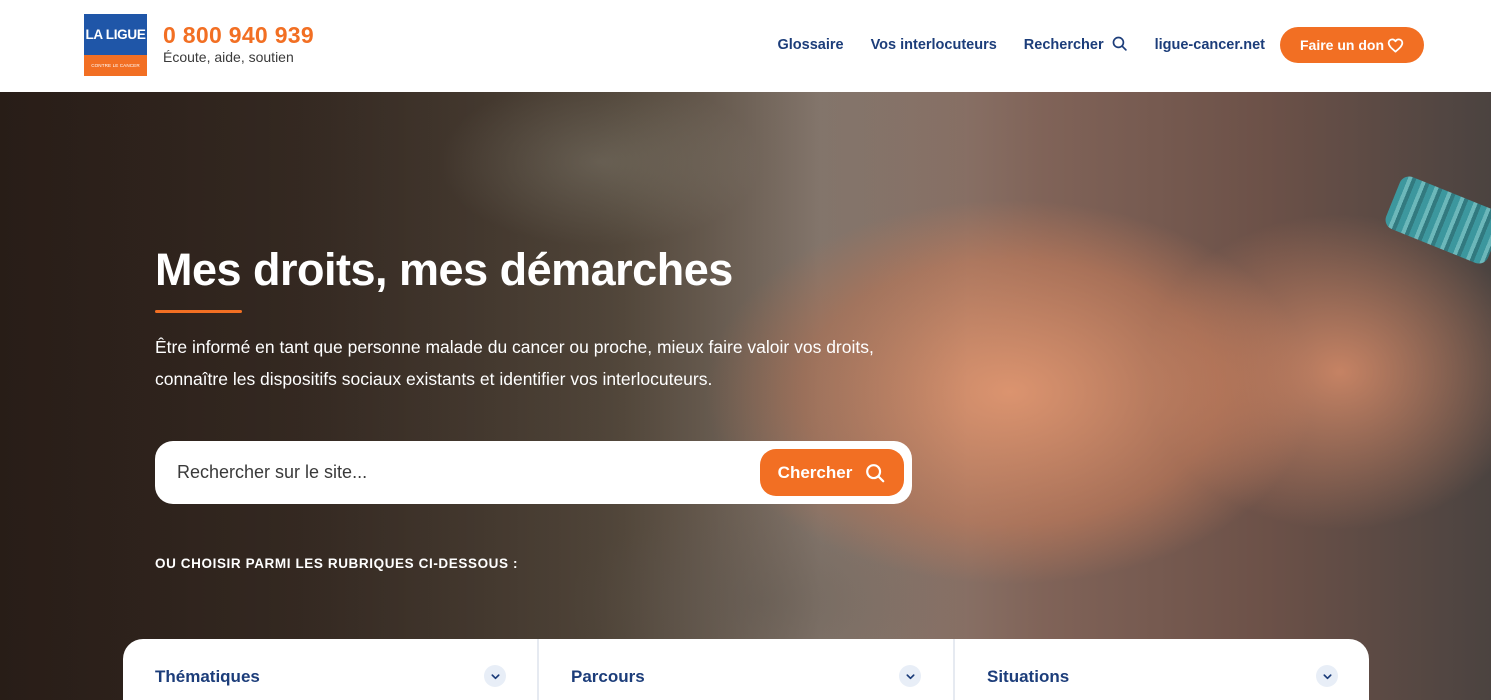 This screenshot has height=700, width=1491. Describe the element at coordinates (1028, 676) in the screenshot. I see `category-label: Situations` at that location.